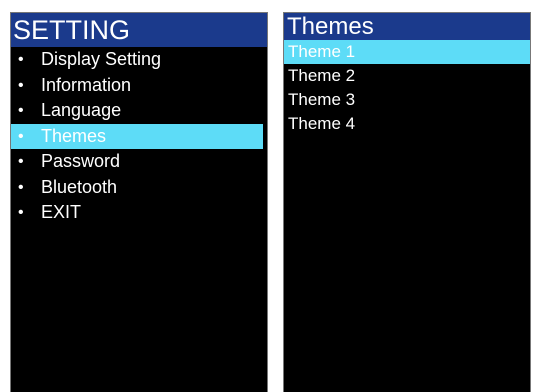 This screenshot has width=534, height=392. What do you see at coordinates (137, 86) in the screenshot?
I see `menu-item-information: • Information` at bounding box center [137, 86].